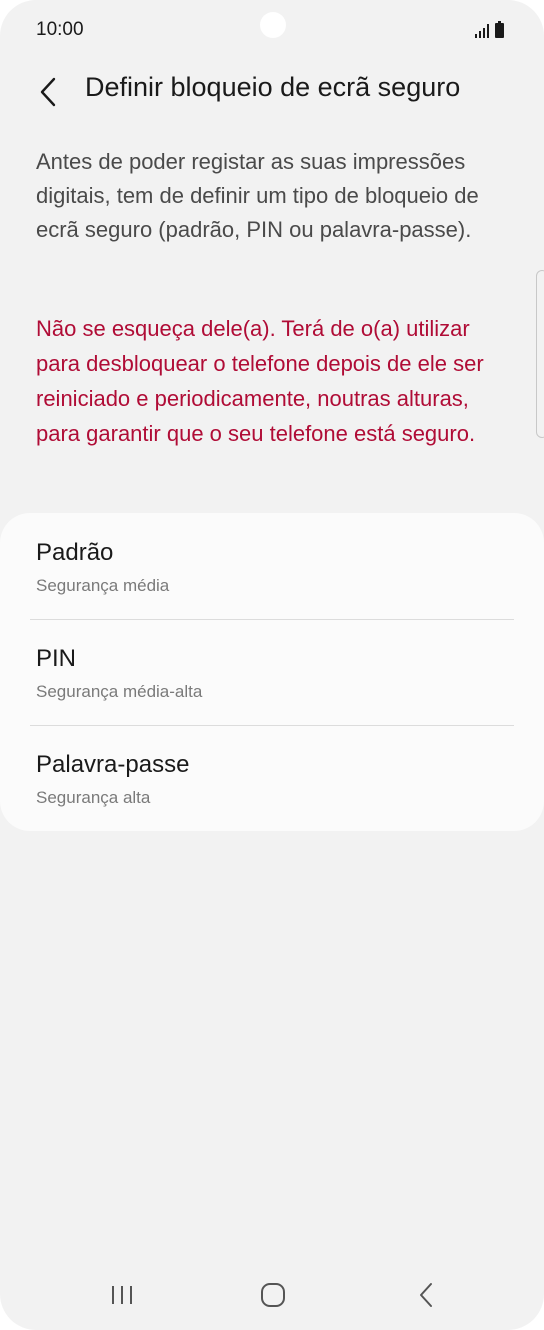  I want to click on home-button, so click(273, 1295).